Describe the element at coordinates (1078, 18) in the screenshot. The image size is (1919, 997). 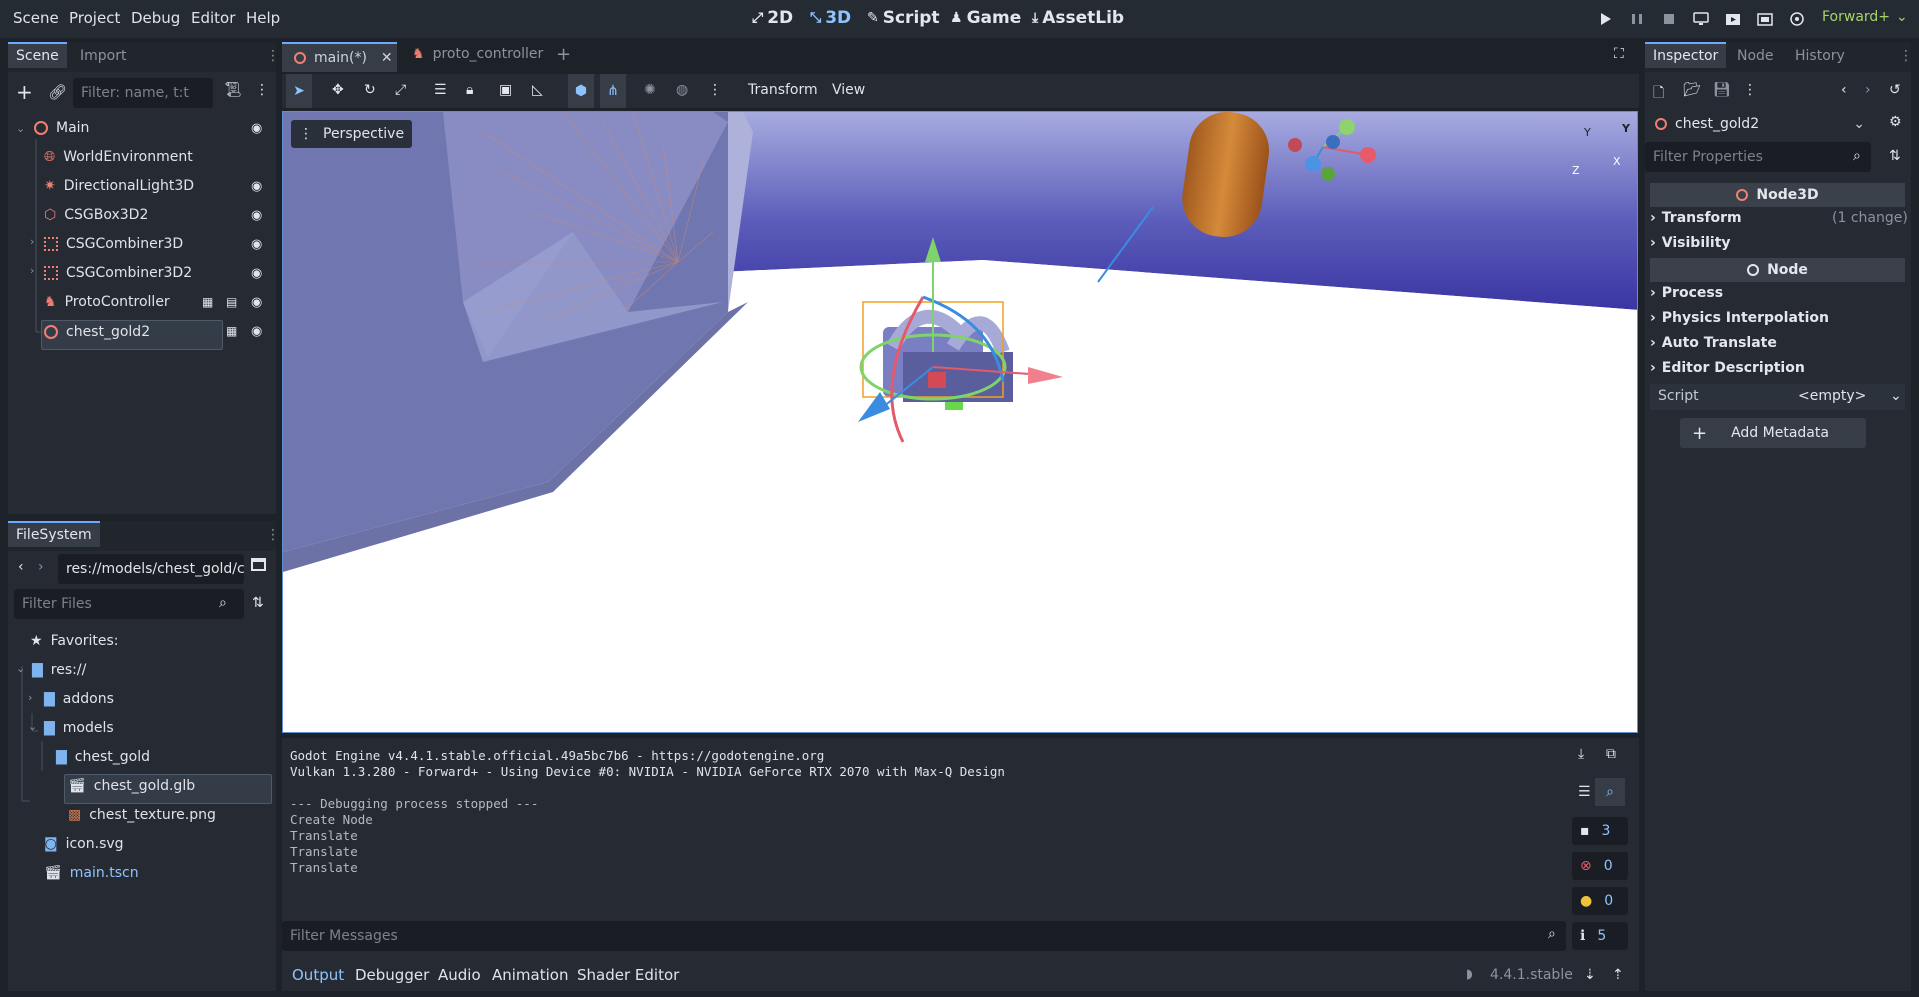
I see `mode-assetlib: ⤓ AssetLib` at that location.